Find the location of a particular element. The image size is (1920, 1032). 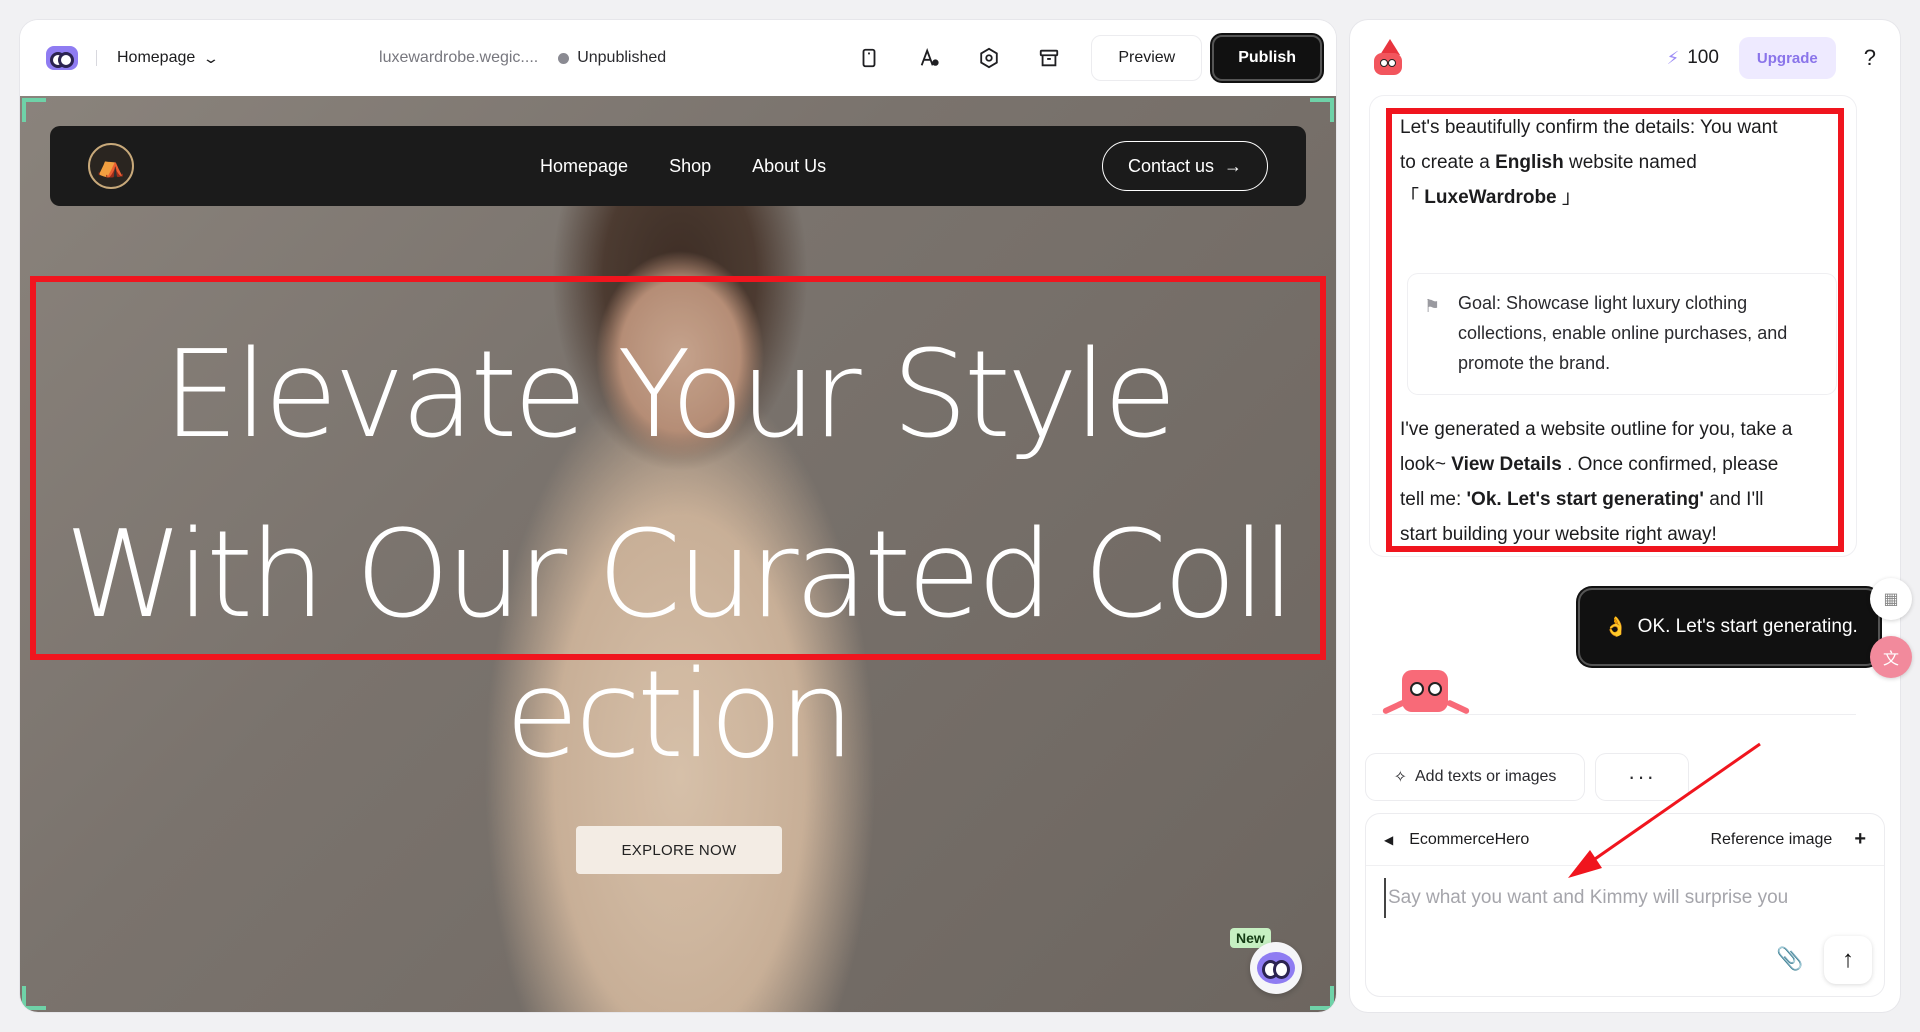

site-navbar: ⛺ Homepage Shop About Us Contact us → is located at coordinates (678, 166).